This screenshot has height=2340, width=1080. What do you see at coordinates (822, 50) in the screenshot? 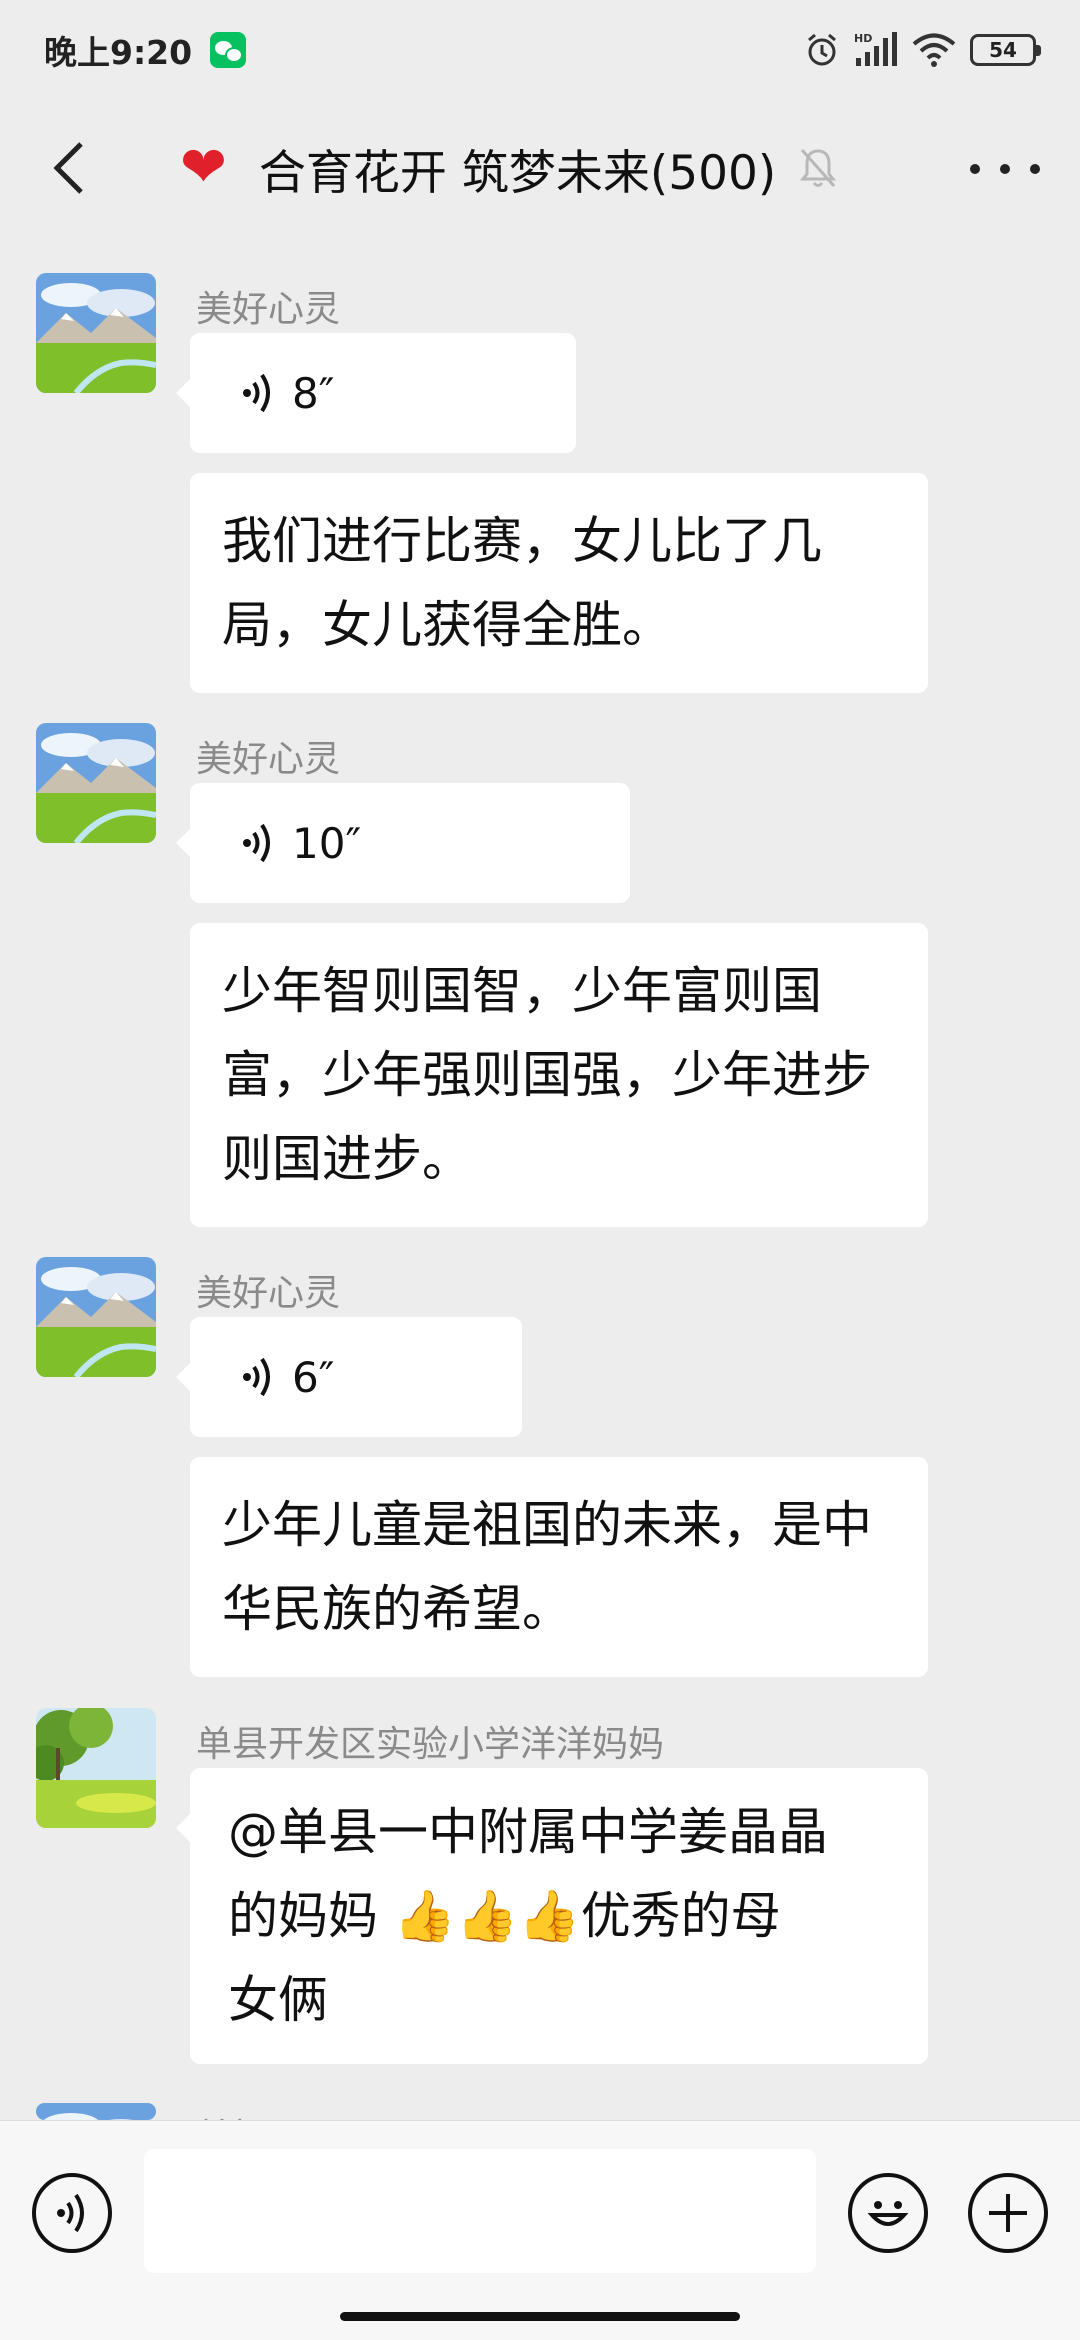
I see `alarm-icon` at bounding box center [822, 50].